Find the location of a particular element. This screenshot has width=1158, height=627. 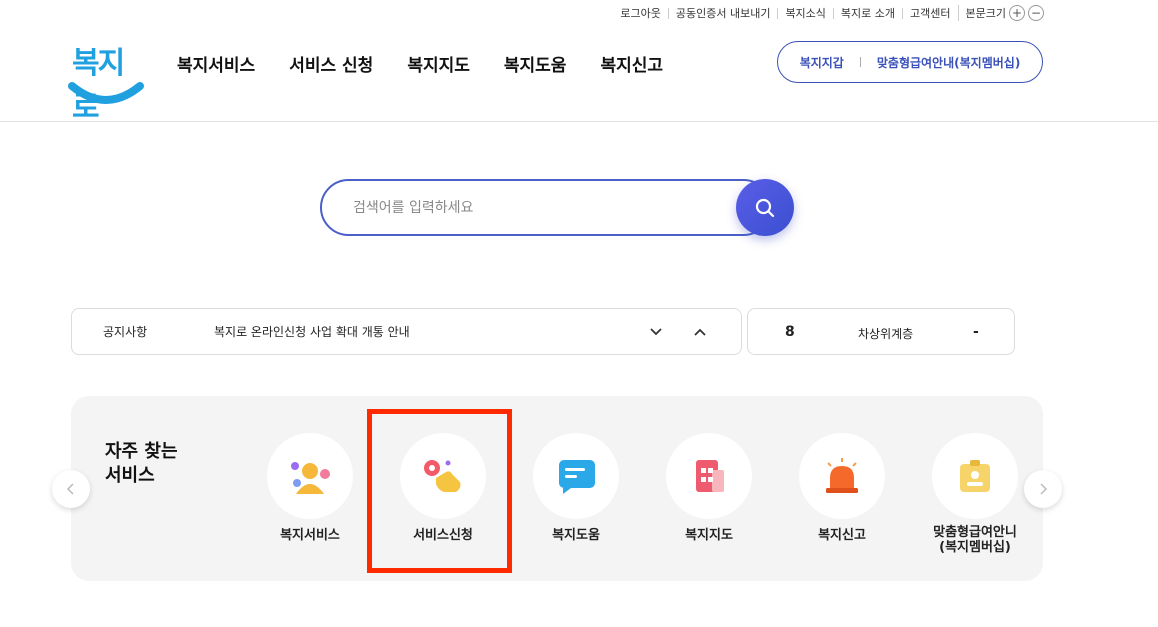

nav-welfare-service: 복지서비스 is located at coordinates (216, 63).